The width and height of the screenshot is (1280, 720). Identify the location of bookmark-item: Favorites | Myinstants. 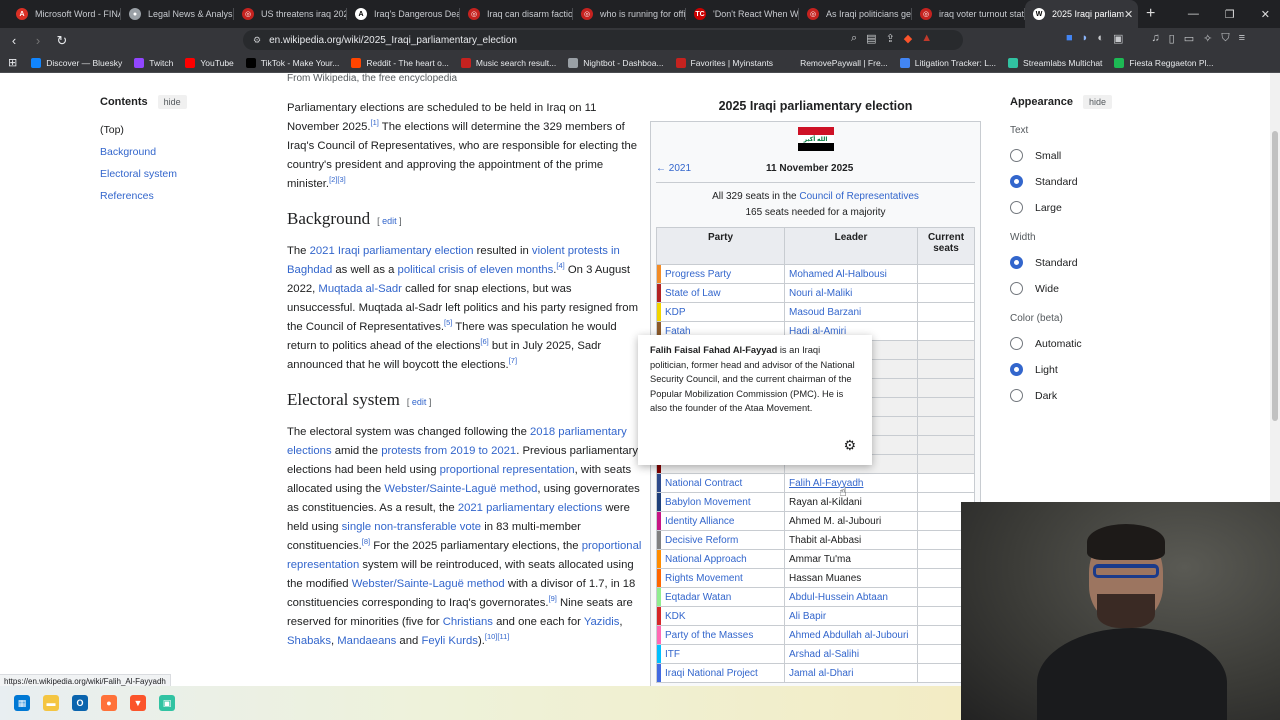
(724, 62).